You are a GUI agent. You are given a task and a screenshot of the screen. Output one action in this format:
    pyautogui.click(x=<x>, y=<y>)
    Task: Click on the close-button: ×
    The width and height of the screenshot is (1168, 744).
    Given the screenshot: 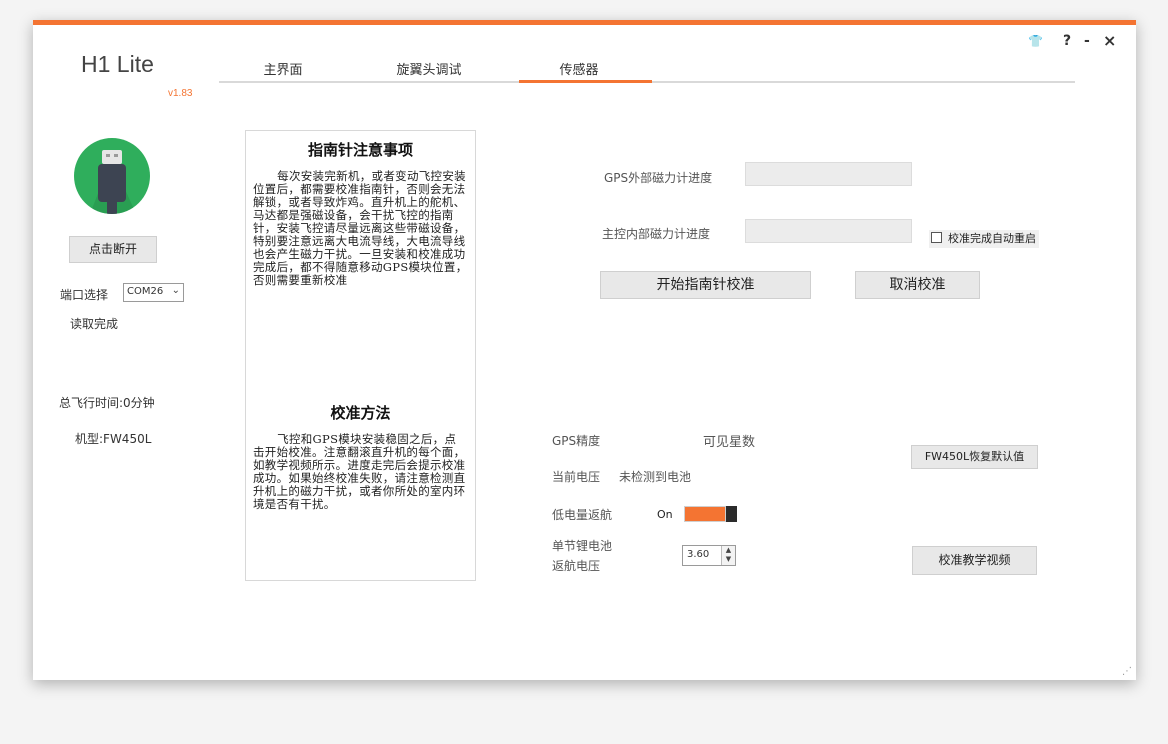 What is the action you would take?
    pyautogui.click(x=1109, y=40)
    